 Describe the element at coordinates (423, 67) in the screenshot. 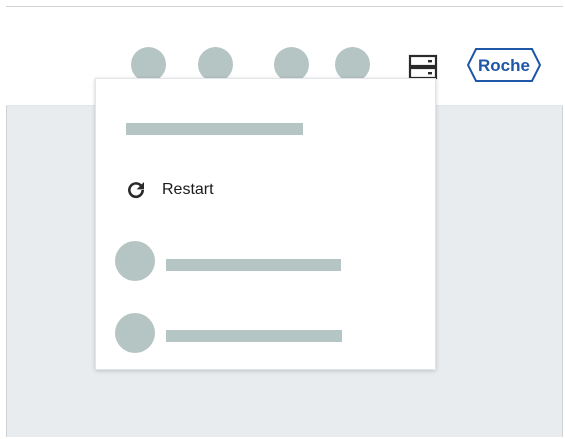

I see `server-icon` at that location.